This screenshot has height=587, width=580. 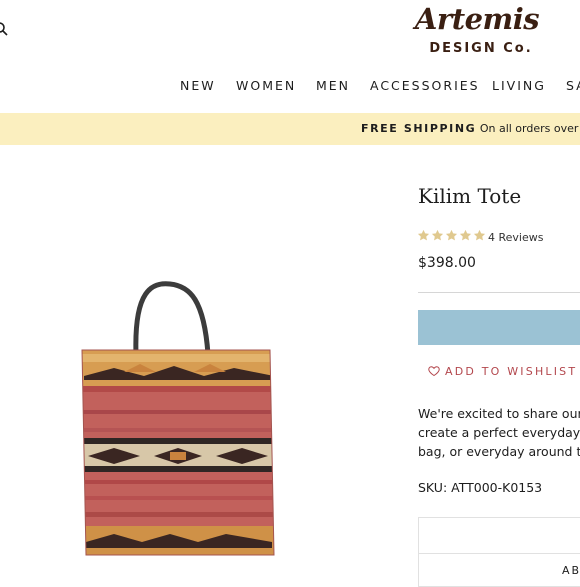 What do you see at coordinates (333, 86) in the screenshot?
I see `nav-item-men: MEN` at bounding box center [333, 86].